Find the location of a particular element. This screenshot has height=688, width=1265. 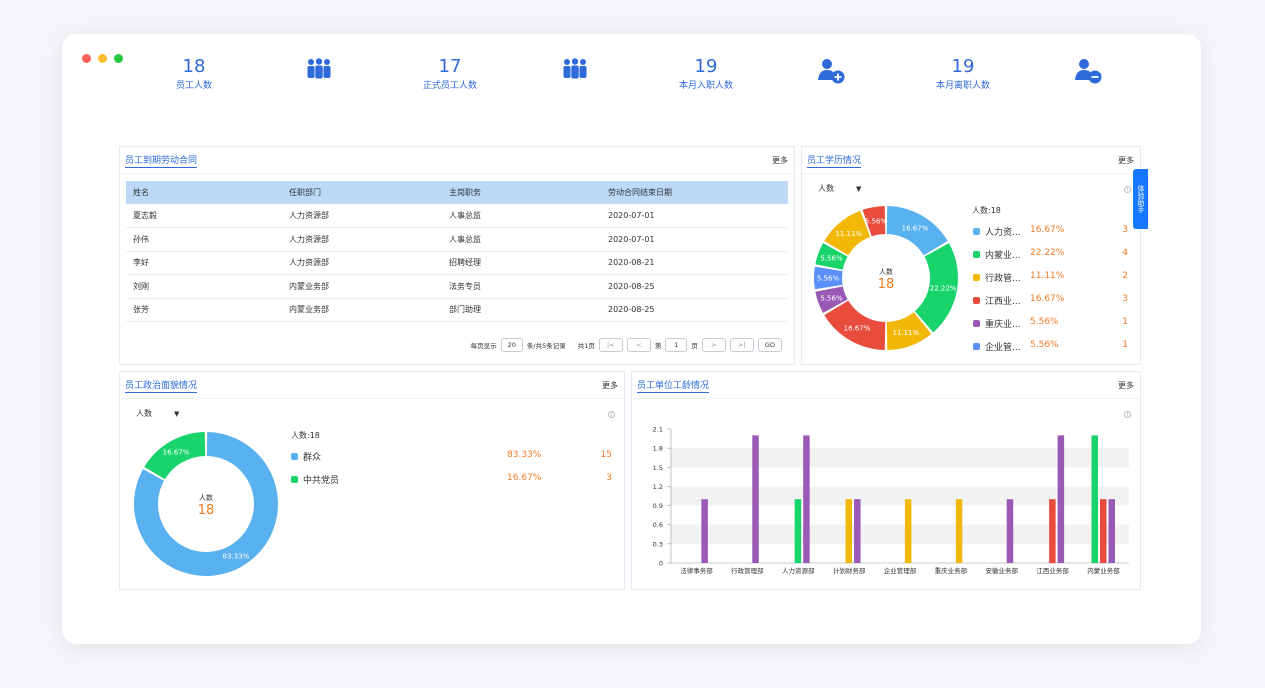

prev-page-button: < is located at coordinates (638, 345).